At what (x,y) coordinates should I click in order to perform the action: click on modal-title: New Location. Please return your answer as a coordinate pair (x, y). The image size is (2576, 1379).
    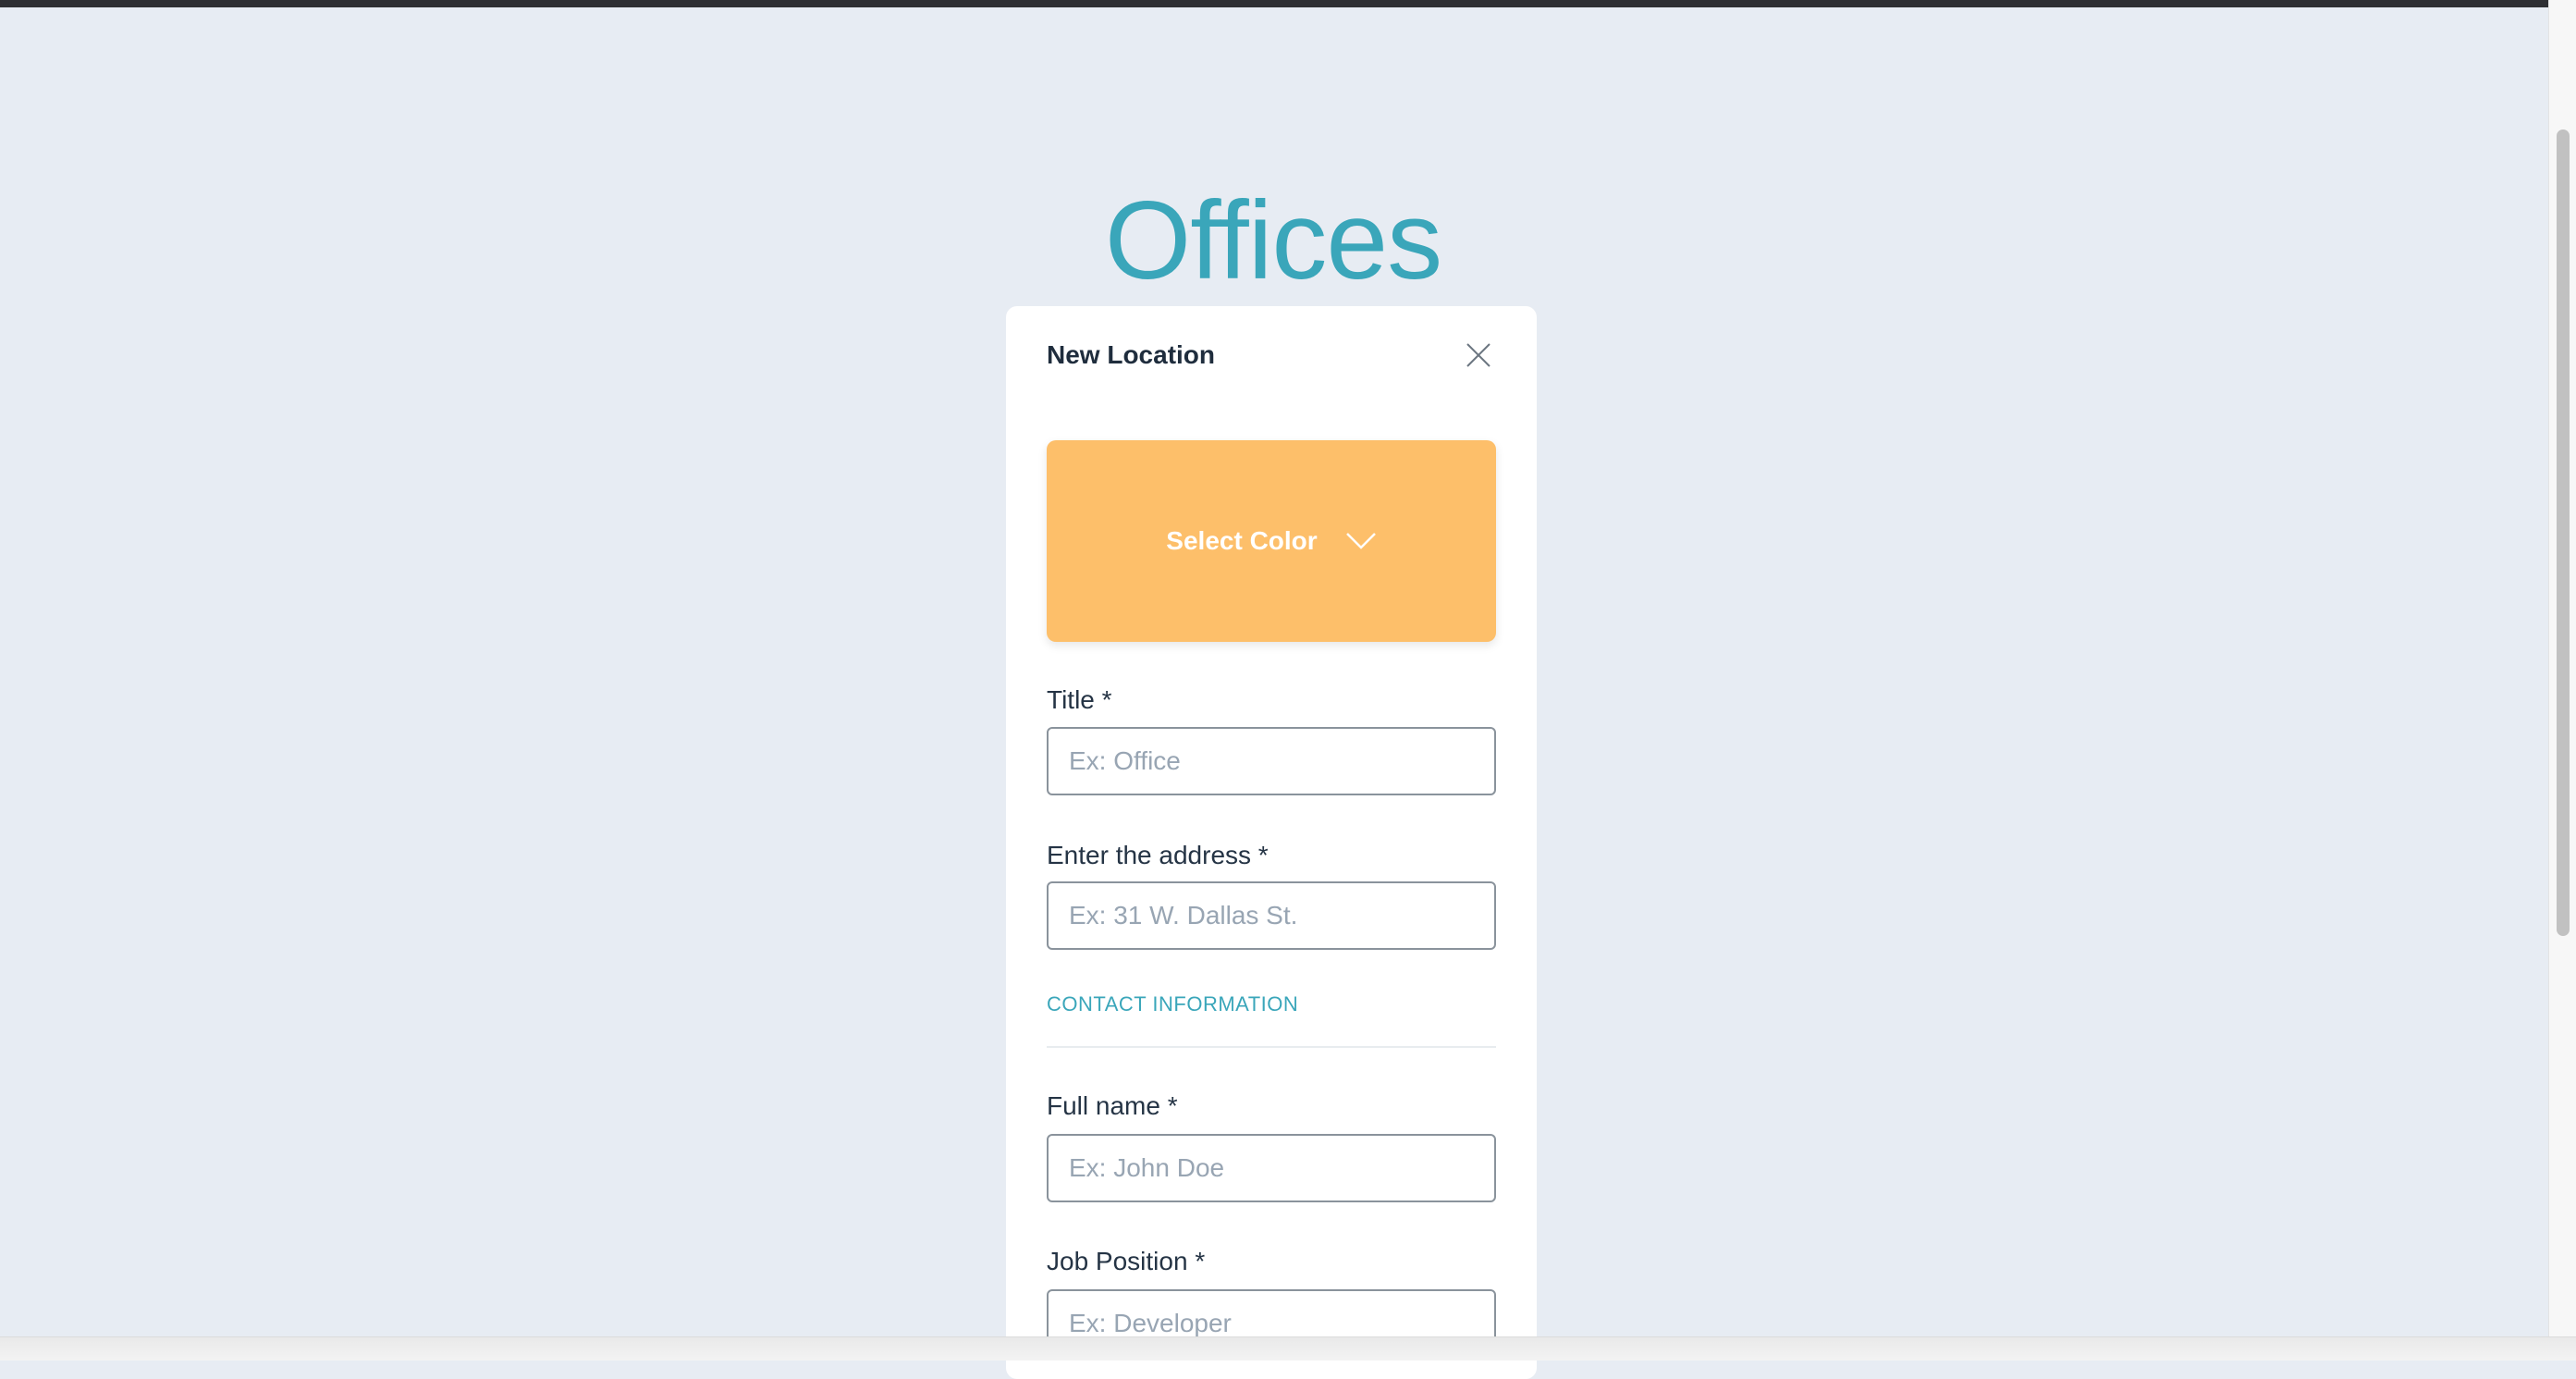
    Looking at the image, I should click on (1131, 354).